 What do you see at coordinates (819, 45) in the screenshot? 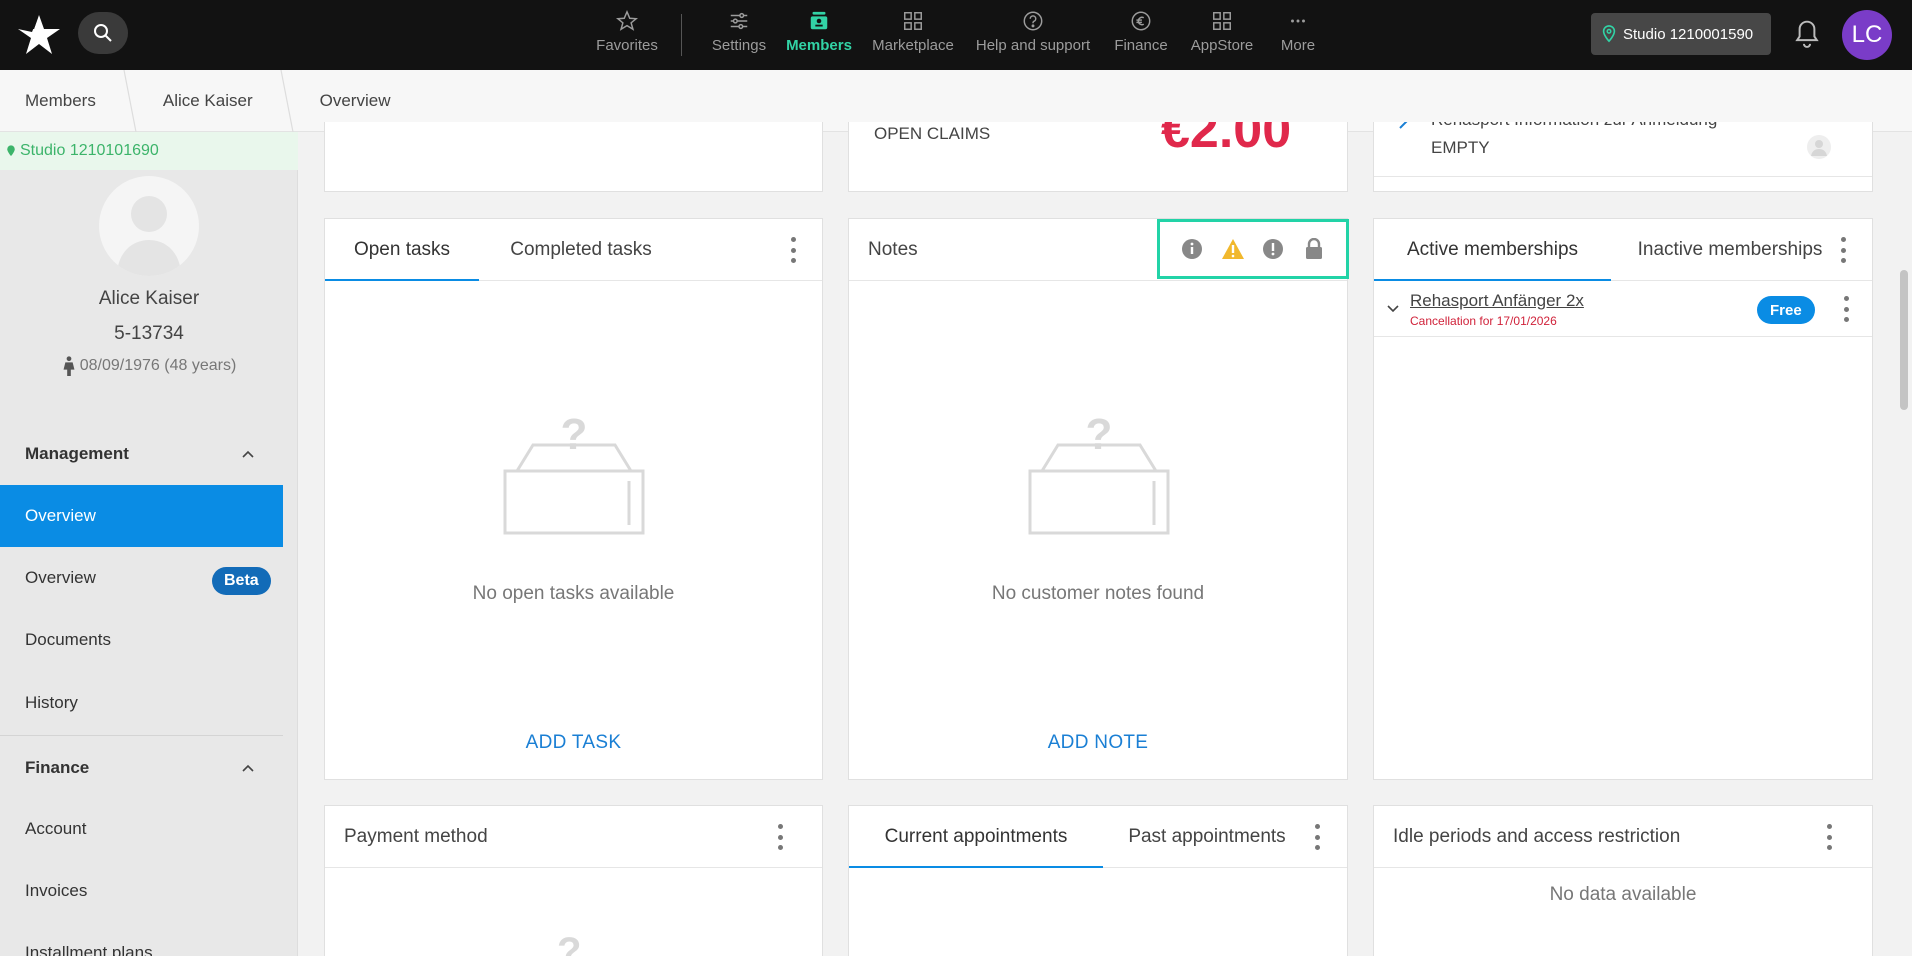
I see `nav-label: Members` at bounding box center [819, 45].